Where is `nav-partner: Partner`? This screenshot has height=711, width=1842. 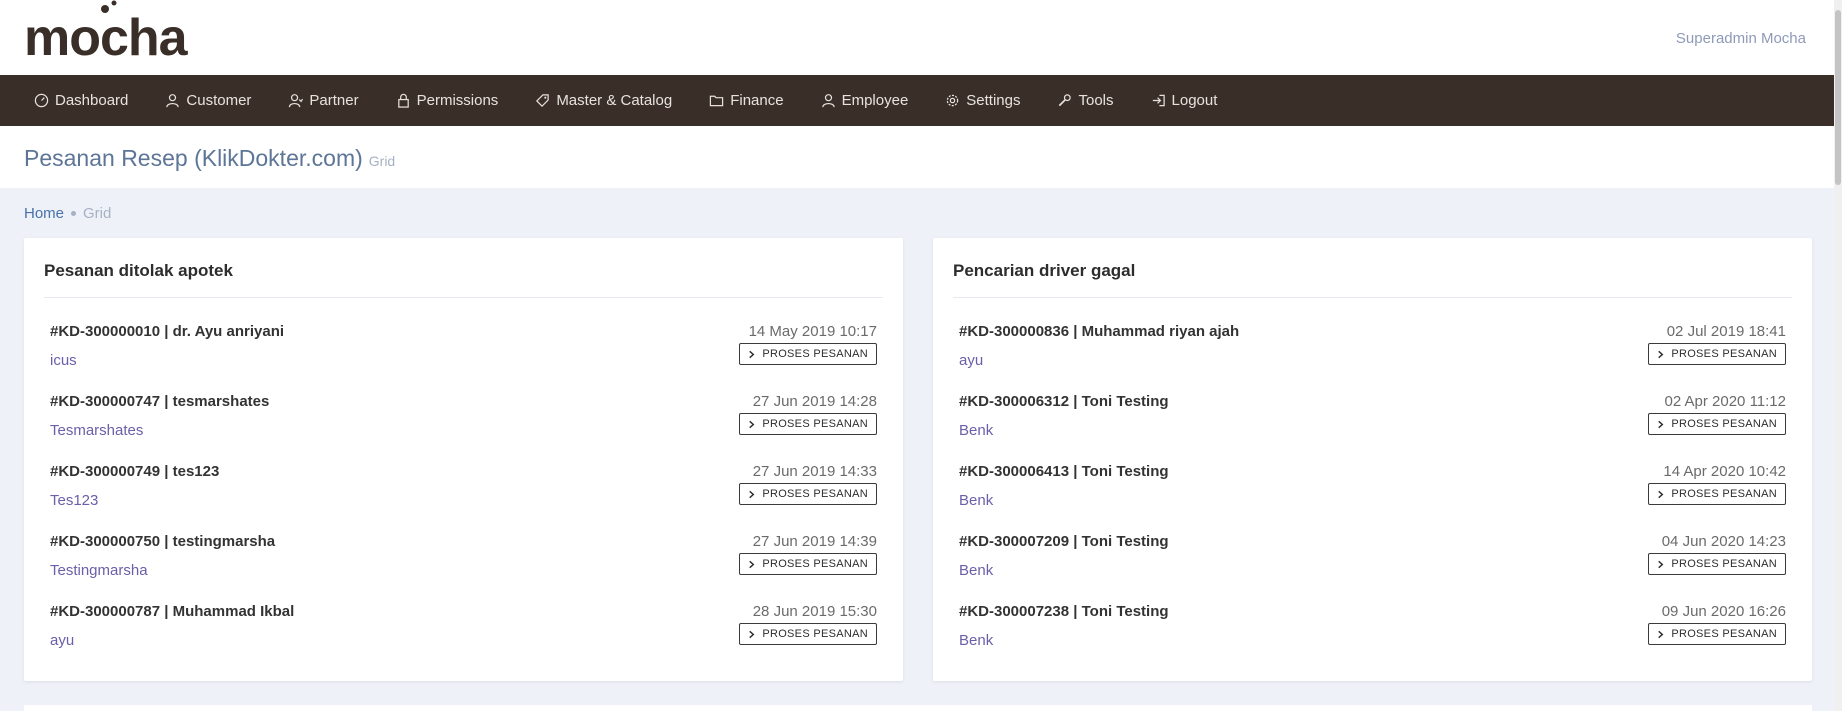 nav-partner: Partner is located at coordinates (323, 100).